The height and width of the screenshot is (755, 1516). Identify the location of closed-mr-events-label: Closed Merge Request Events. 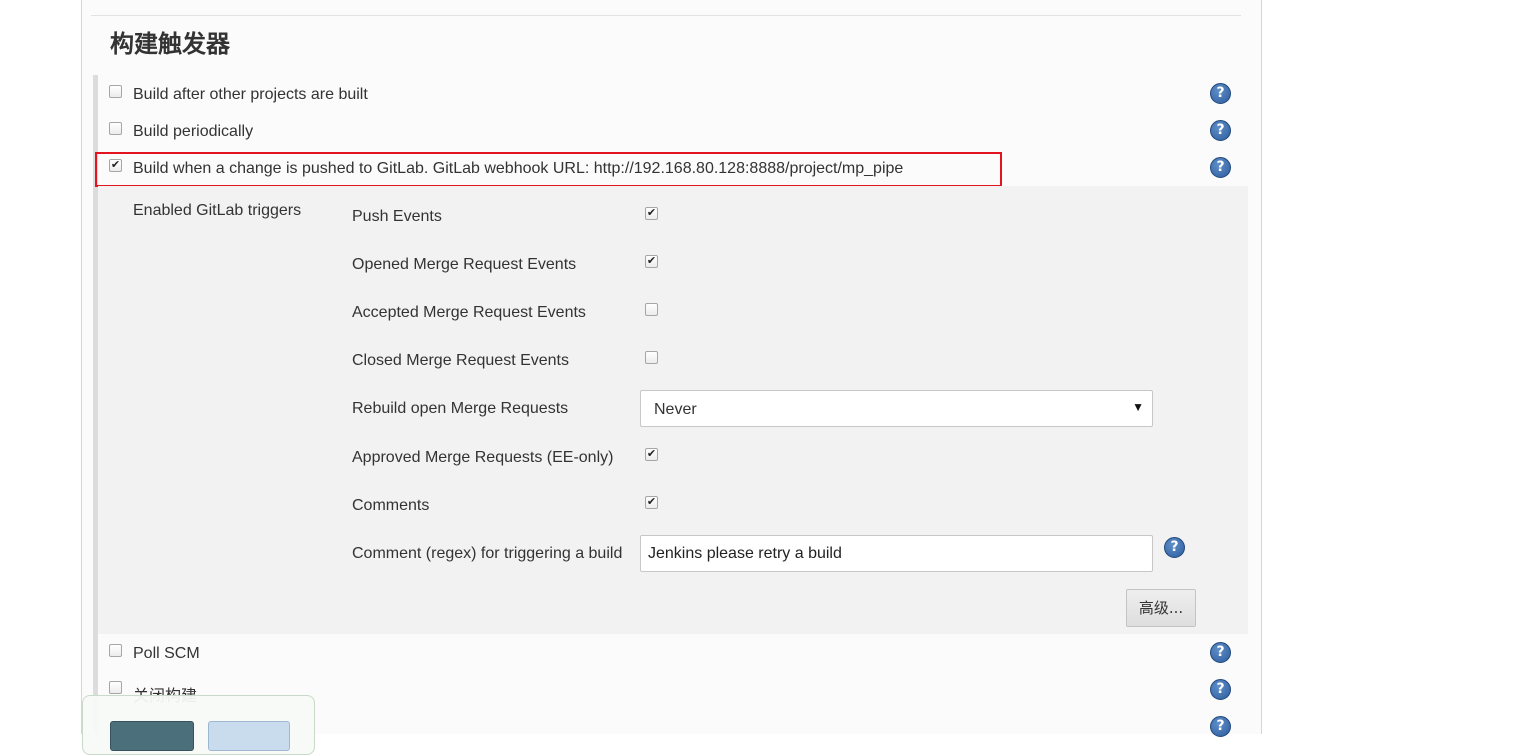
(460, 360).